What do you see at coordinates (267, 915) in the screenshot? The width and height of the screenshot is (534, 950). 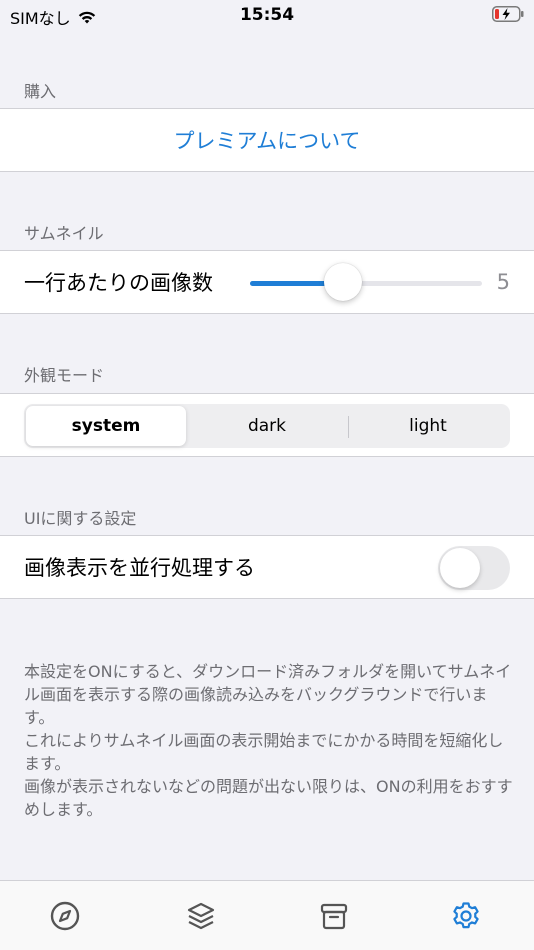 I see `tab-bar` at bounding box center [267, 915].